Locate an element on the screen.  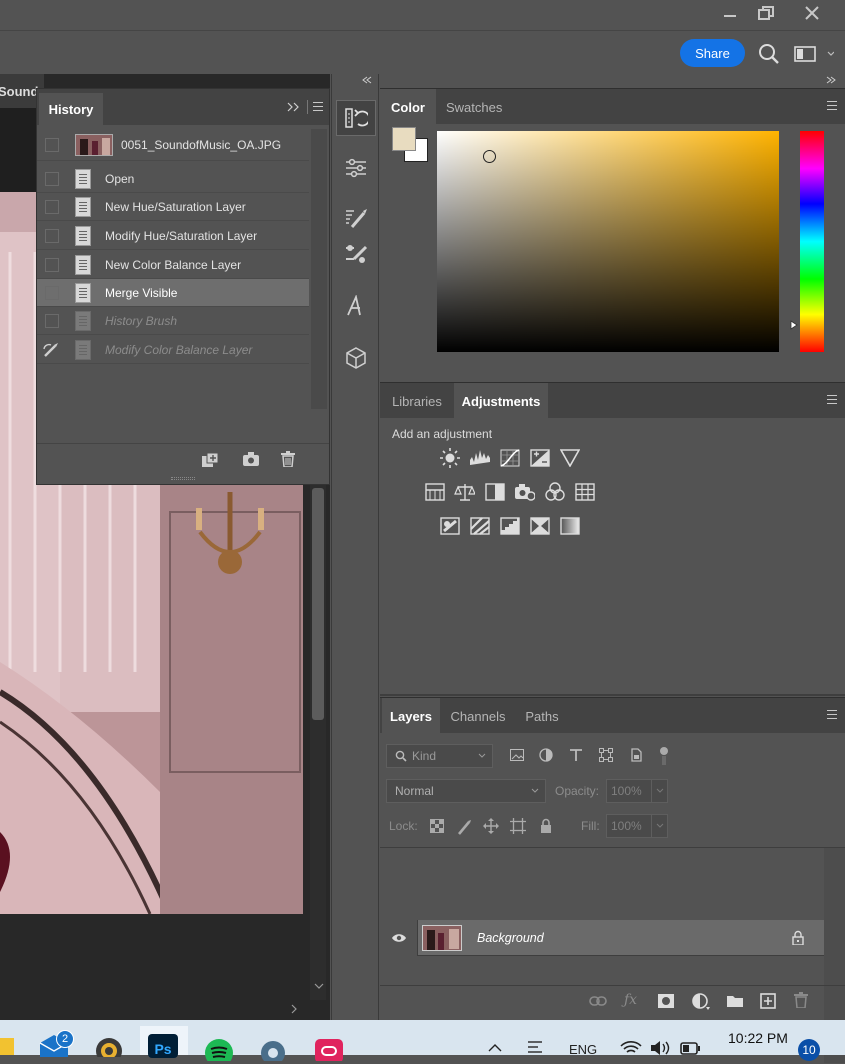
history-state: Open is located at coordinates (173, 179).